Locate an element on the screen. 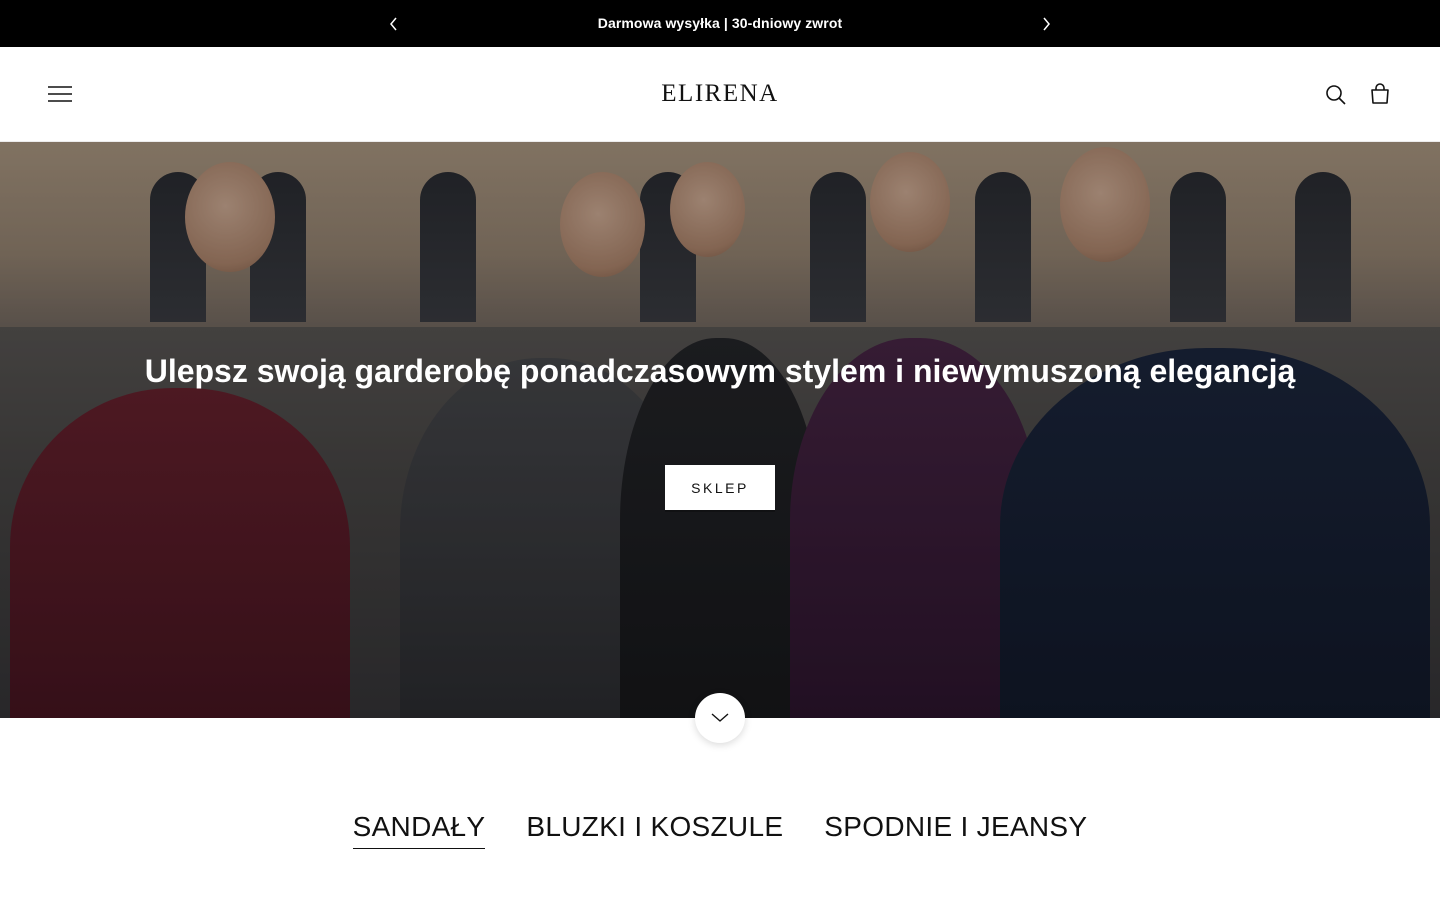 Image resolution: width=1440 pixels, height=900 pixels. tab-blouses-shirts: BLUZKI I KOSZULE is located at coordinates (654, 829).